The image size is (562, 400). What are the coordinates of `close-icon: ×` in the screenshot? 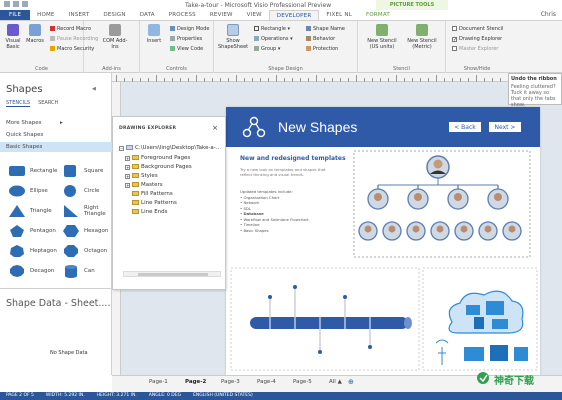 It's located at (215, 128).